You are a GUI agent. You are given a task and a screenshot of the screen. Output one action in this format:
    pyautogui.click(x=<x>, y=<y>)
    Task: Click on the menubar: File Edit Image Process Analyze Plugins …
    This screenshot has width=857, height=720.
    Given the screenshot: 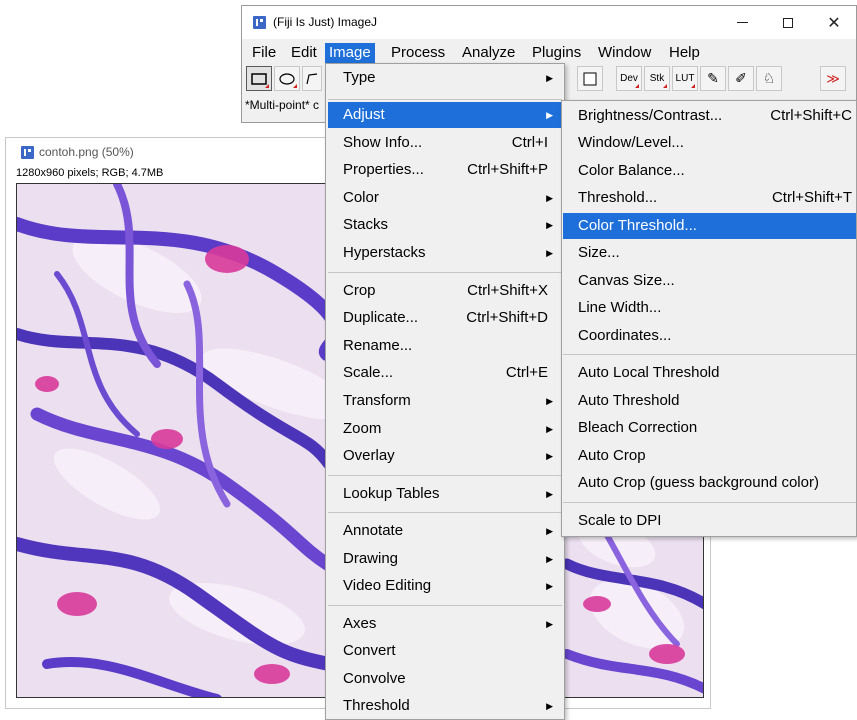 What is the action you would take?
    pyautogui.click(x=549, y=52)
    